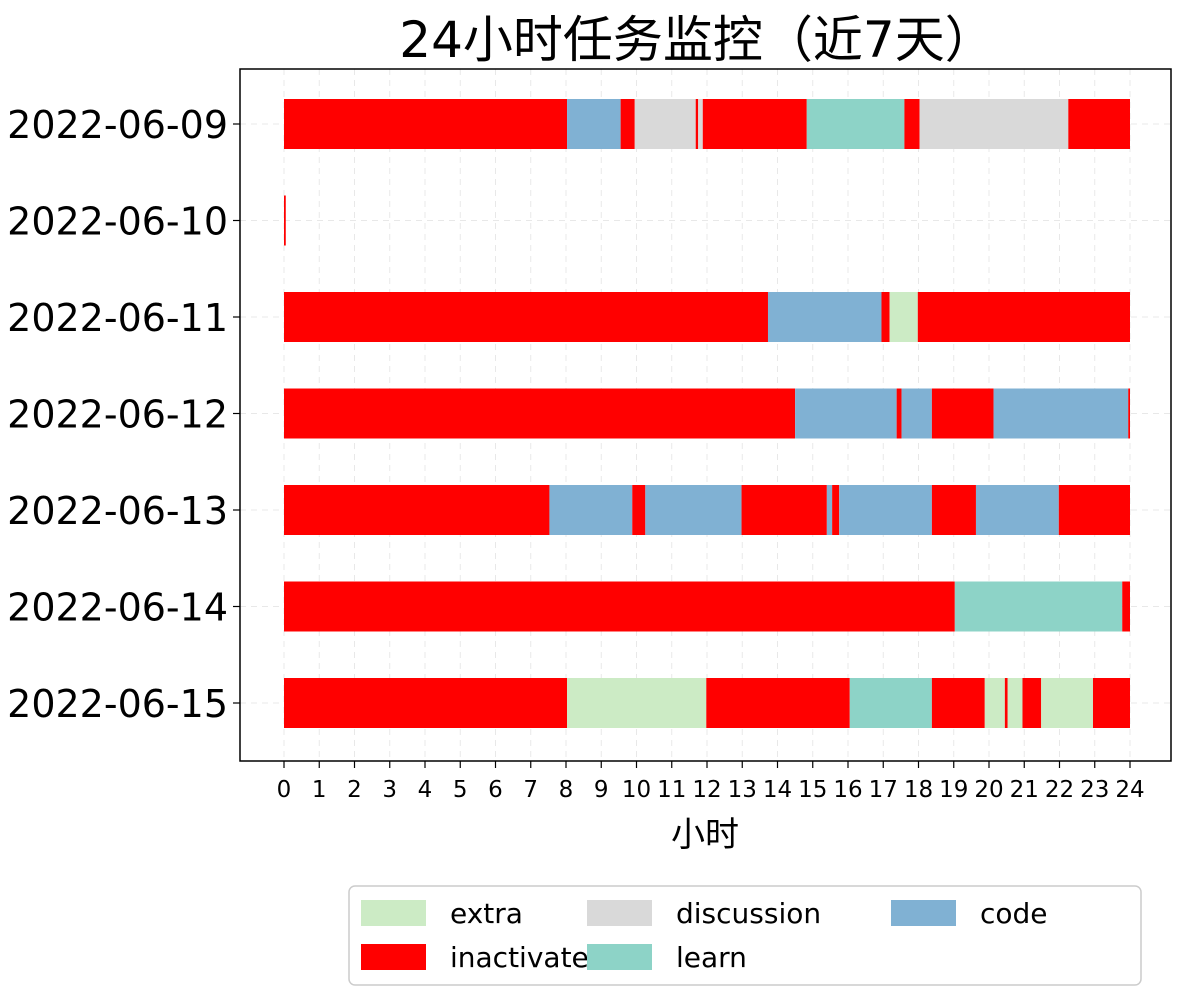 This screenshot has height=1000, width=1186. I want to click on y-tick-label: 2022-06-12, so click(117, 415).